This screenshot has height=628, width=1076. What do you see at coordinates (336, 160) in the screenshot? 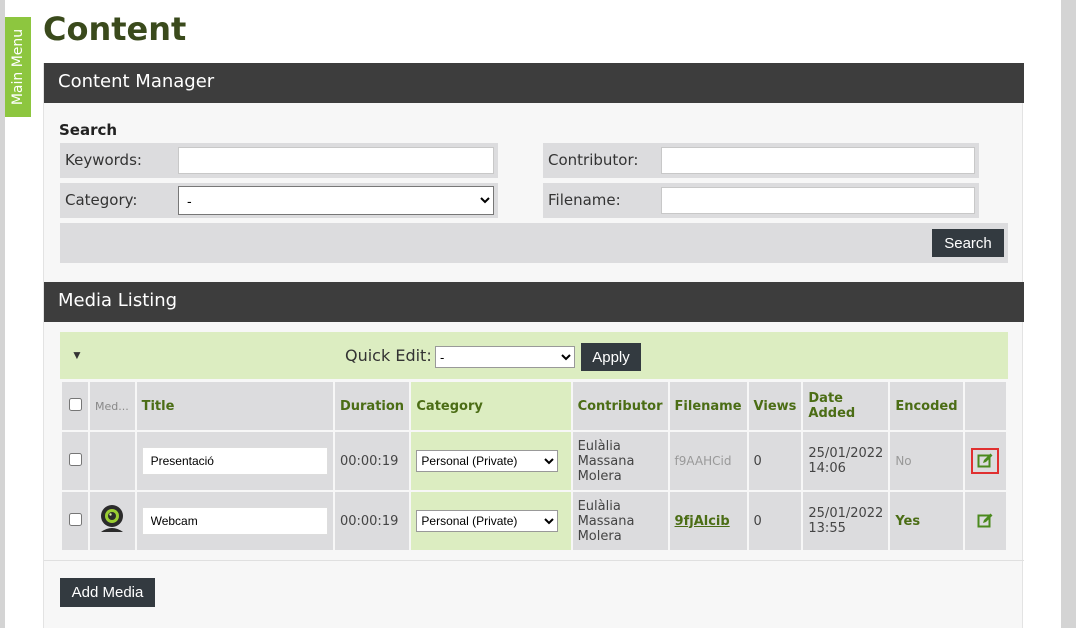
I see `keywords-input` at bounding box center [336, 160].